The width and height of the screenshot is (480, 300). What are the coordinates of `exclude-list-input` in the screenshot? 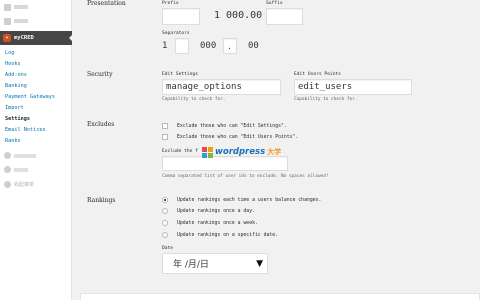 It's located at (225, 163).